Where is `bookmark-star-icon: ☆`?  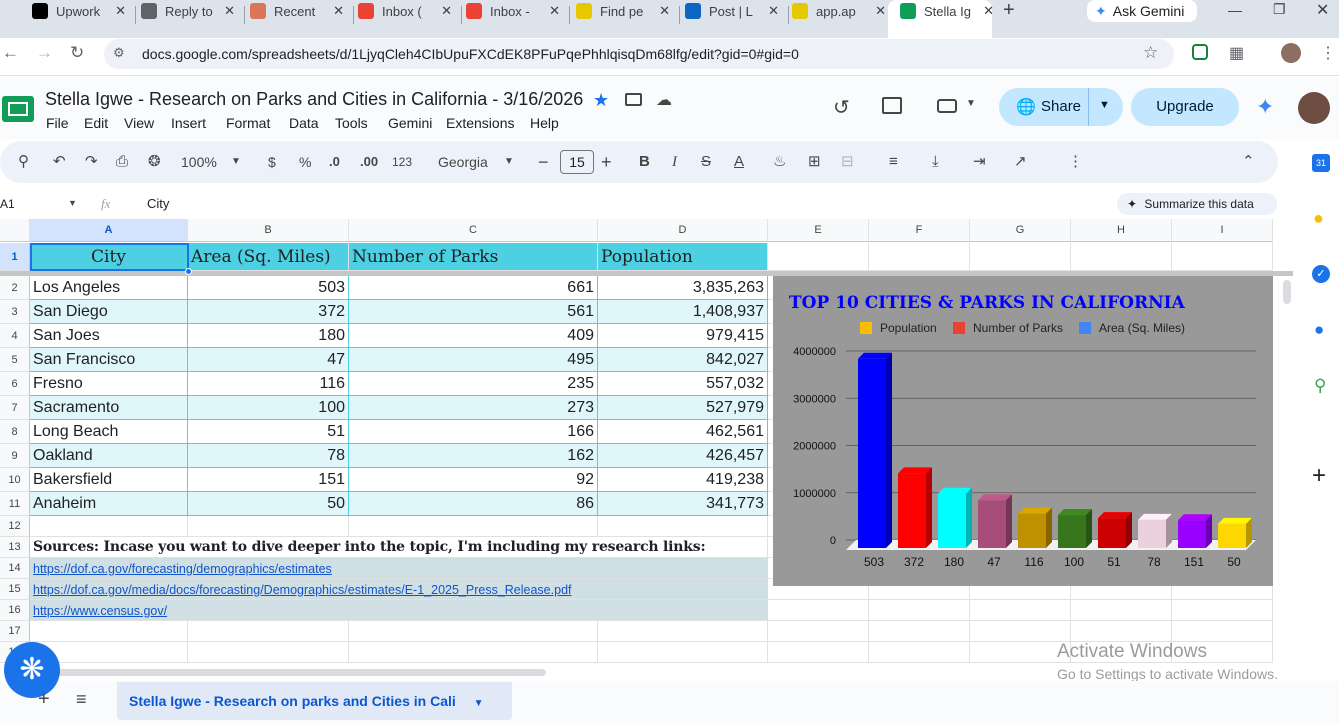 bookmark-star-icon: ☆ is located at coordinates (1150, 53).